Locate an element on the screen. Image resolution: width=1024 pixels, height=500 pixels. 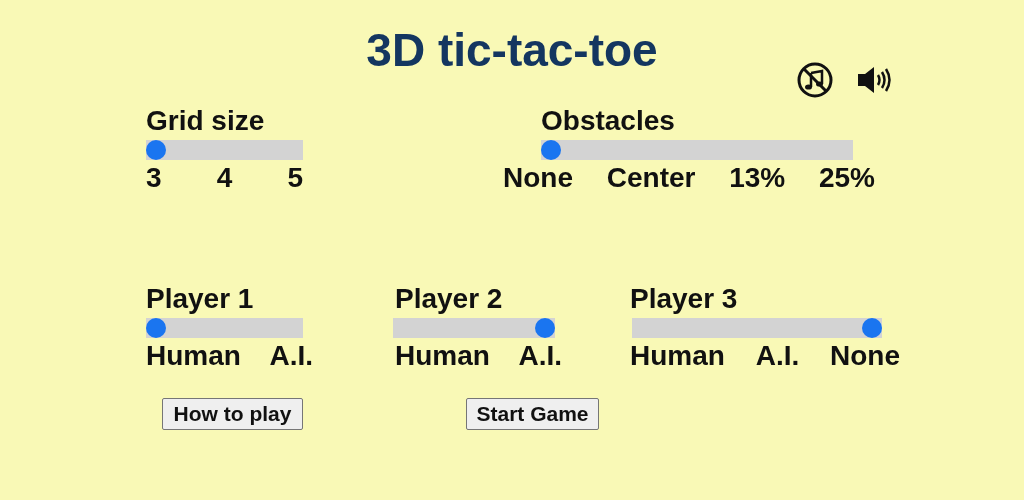
option-label: 25% is located at coordinates (846, 178).